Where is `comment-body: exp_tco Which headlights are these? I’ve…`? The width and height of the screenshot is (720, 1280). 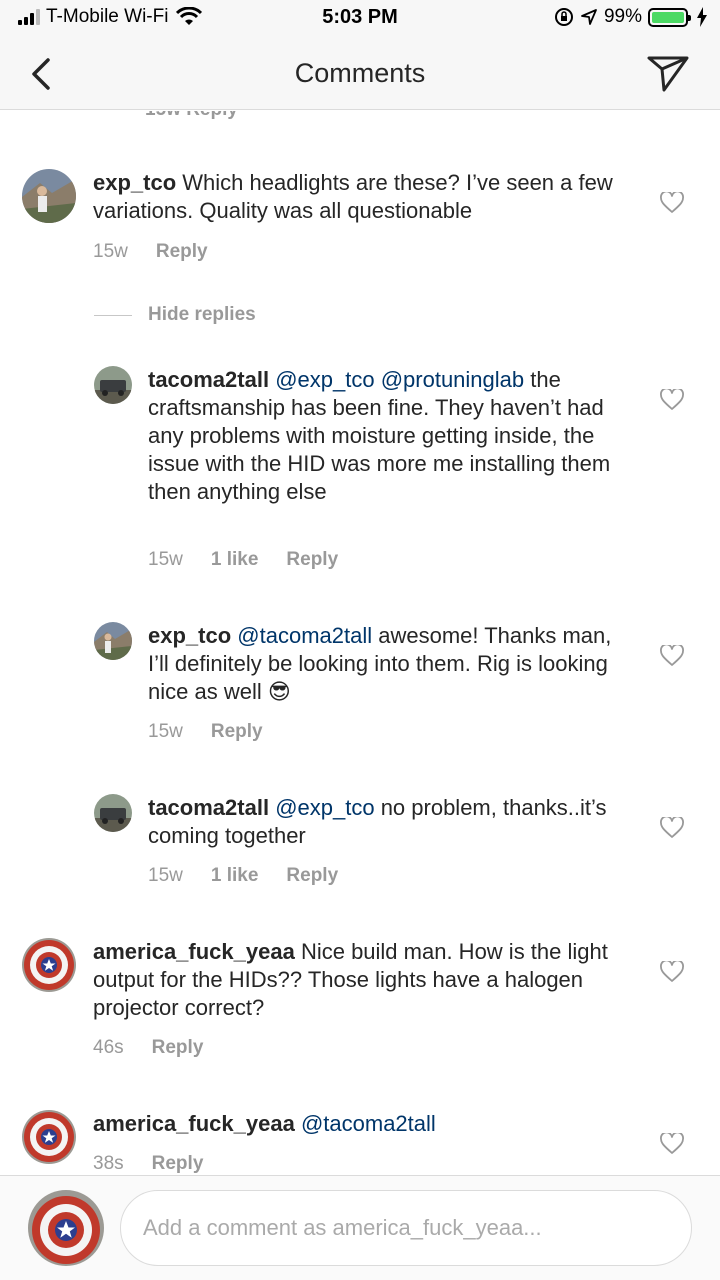 comment-body: exp_tco Which headlights are these? I’ve… is located at coordinates (363, 197).